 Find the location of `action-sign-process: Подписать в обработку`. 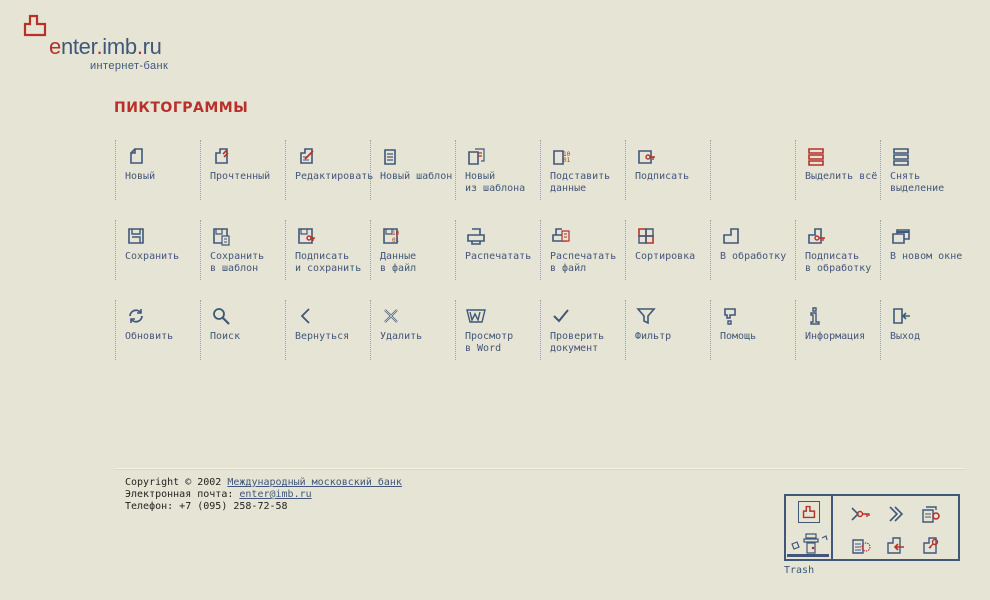

action-sign-process: Подписать в обработку is located at coordinates (837, 250).